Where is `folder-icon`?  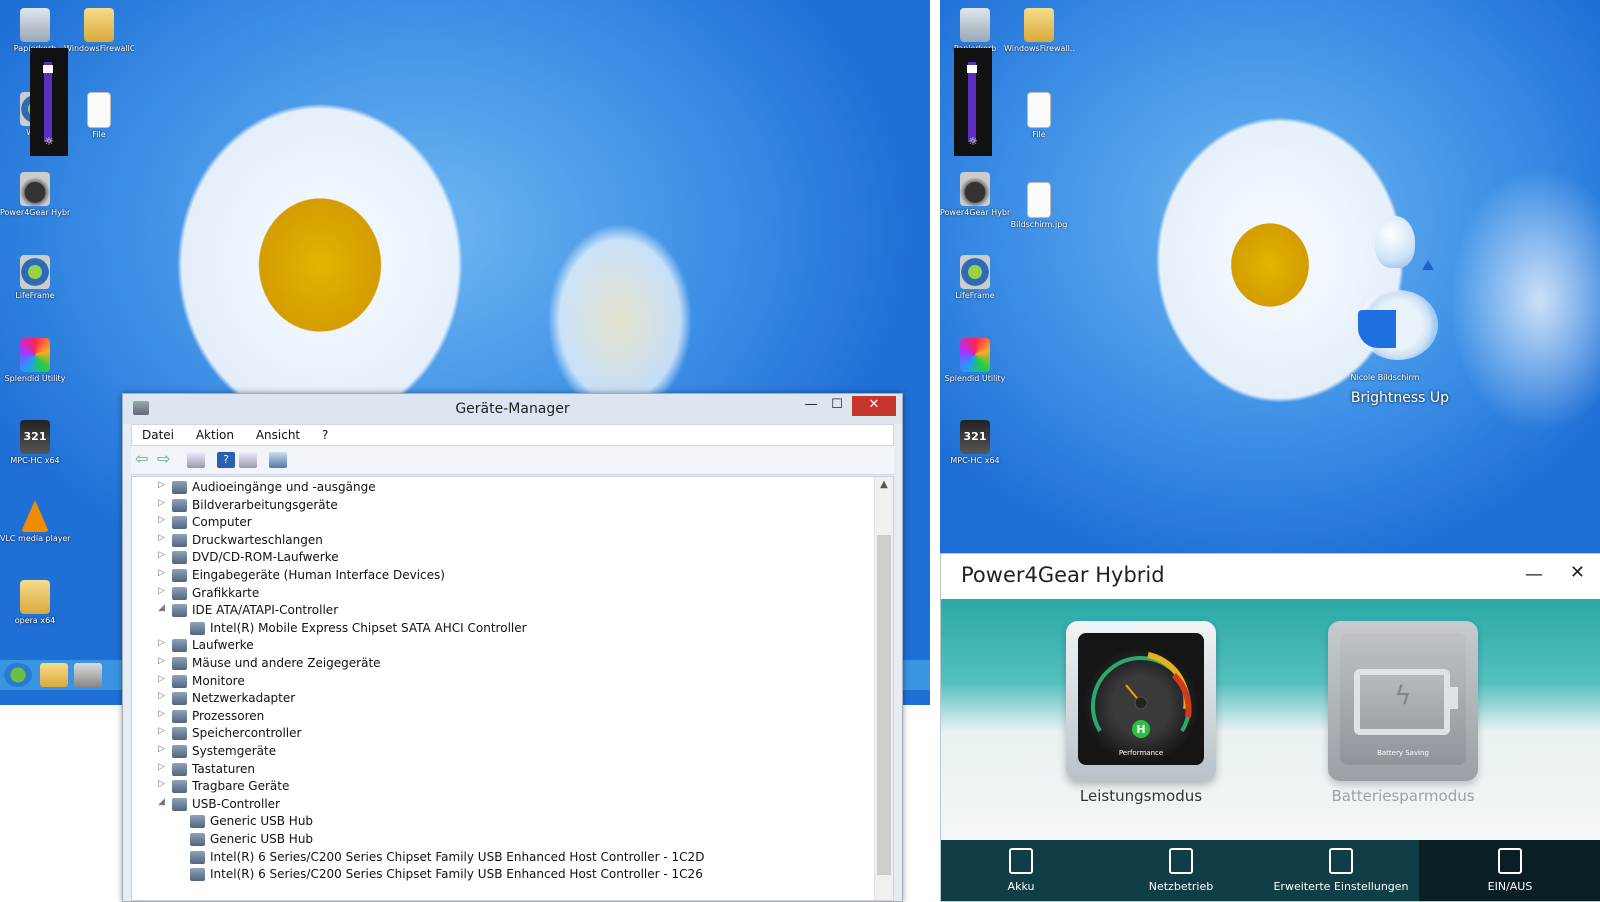
folder-icon is located at coordinates (1039, 25).